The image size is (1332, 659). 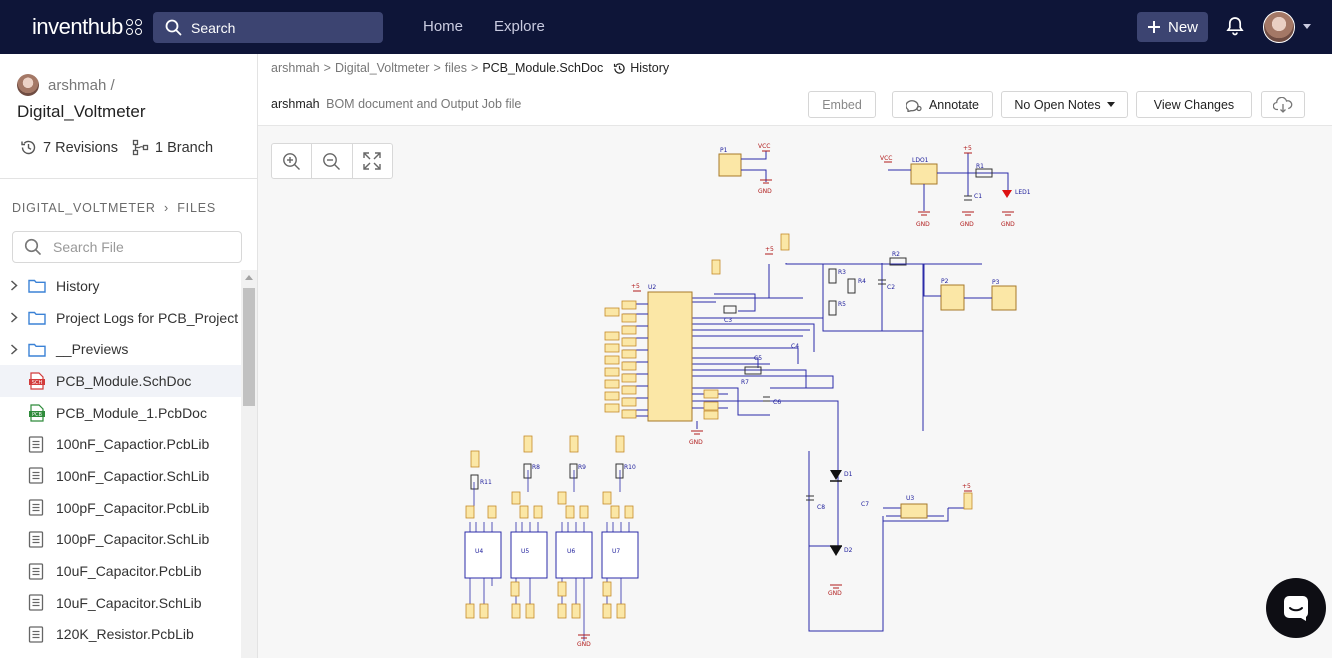 I want to click on svg-text: R3, so click(x=842, y=272).